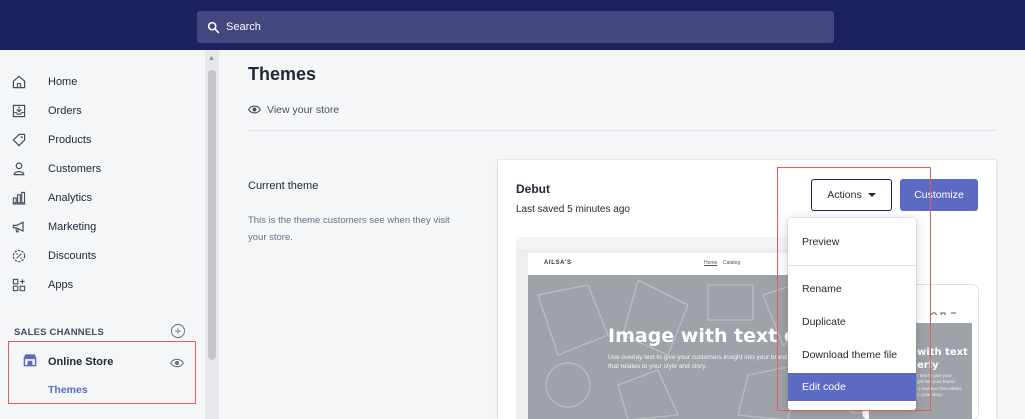 The width and height of the screenshot is (1025, 419). Describe the element at coordinates (19, 256) in the screenshot. I see `discount-icon` at that location.